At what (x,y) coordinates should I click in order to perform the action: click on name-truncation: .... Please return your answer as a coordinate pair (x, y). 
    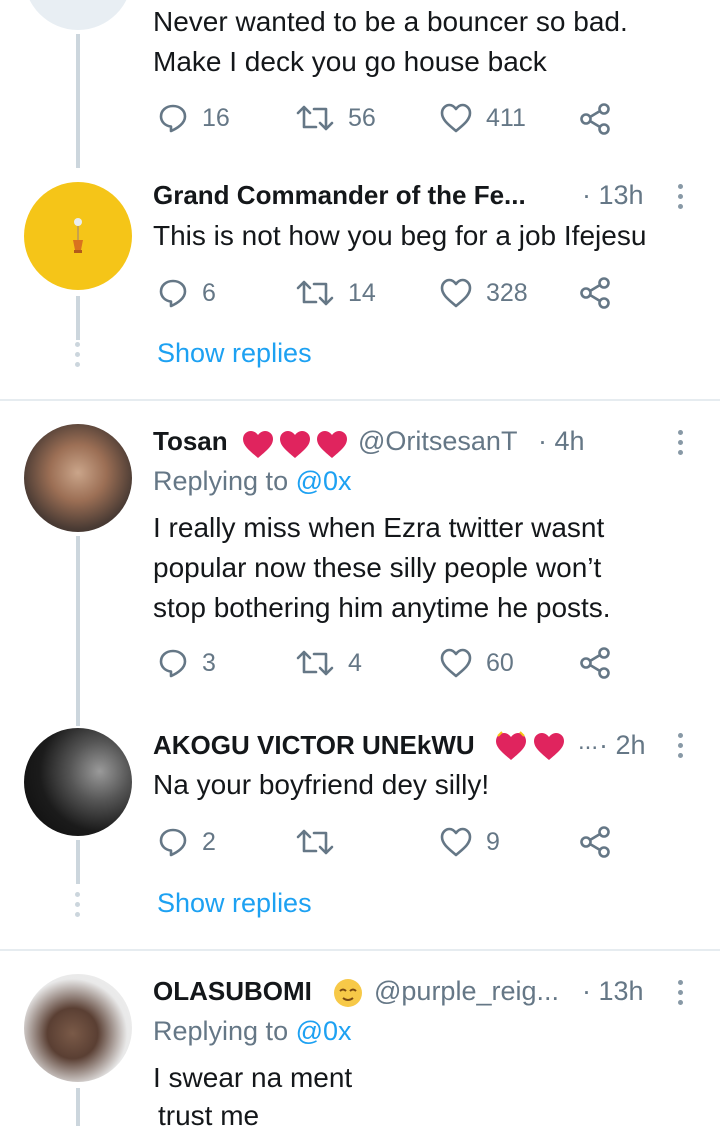
    Looking at the image, I should click on (588, 741).